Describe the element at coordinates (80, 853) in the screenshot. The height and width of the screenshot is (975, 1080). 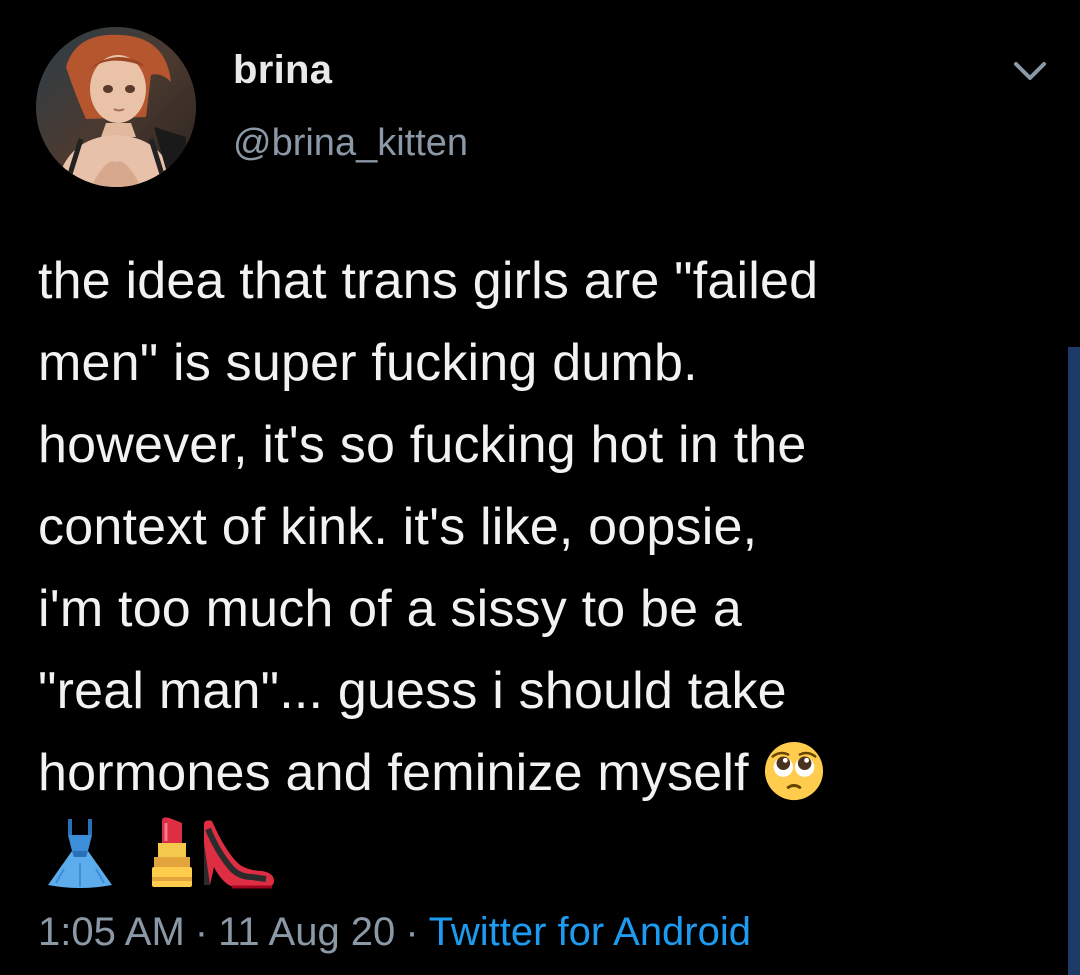
I see `dress-icon` at that location.